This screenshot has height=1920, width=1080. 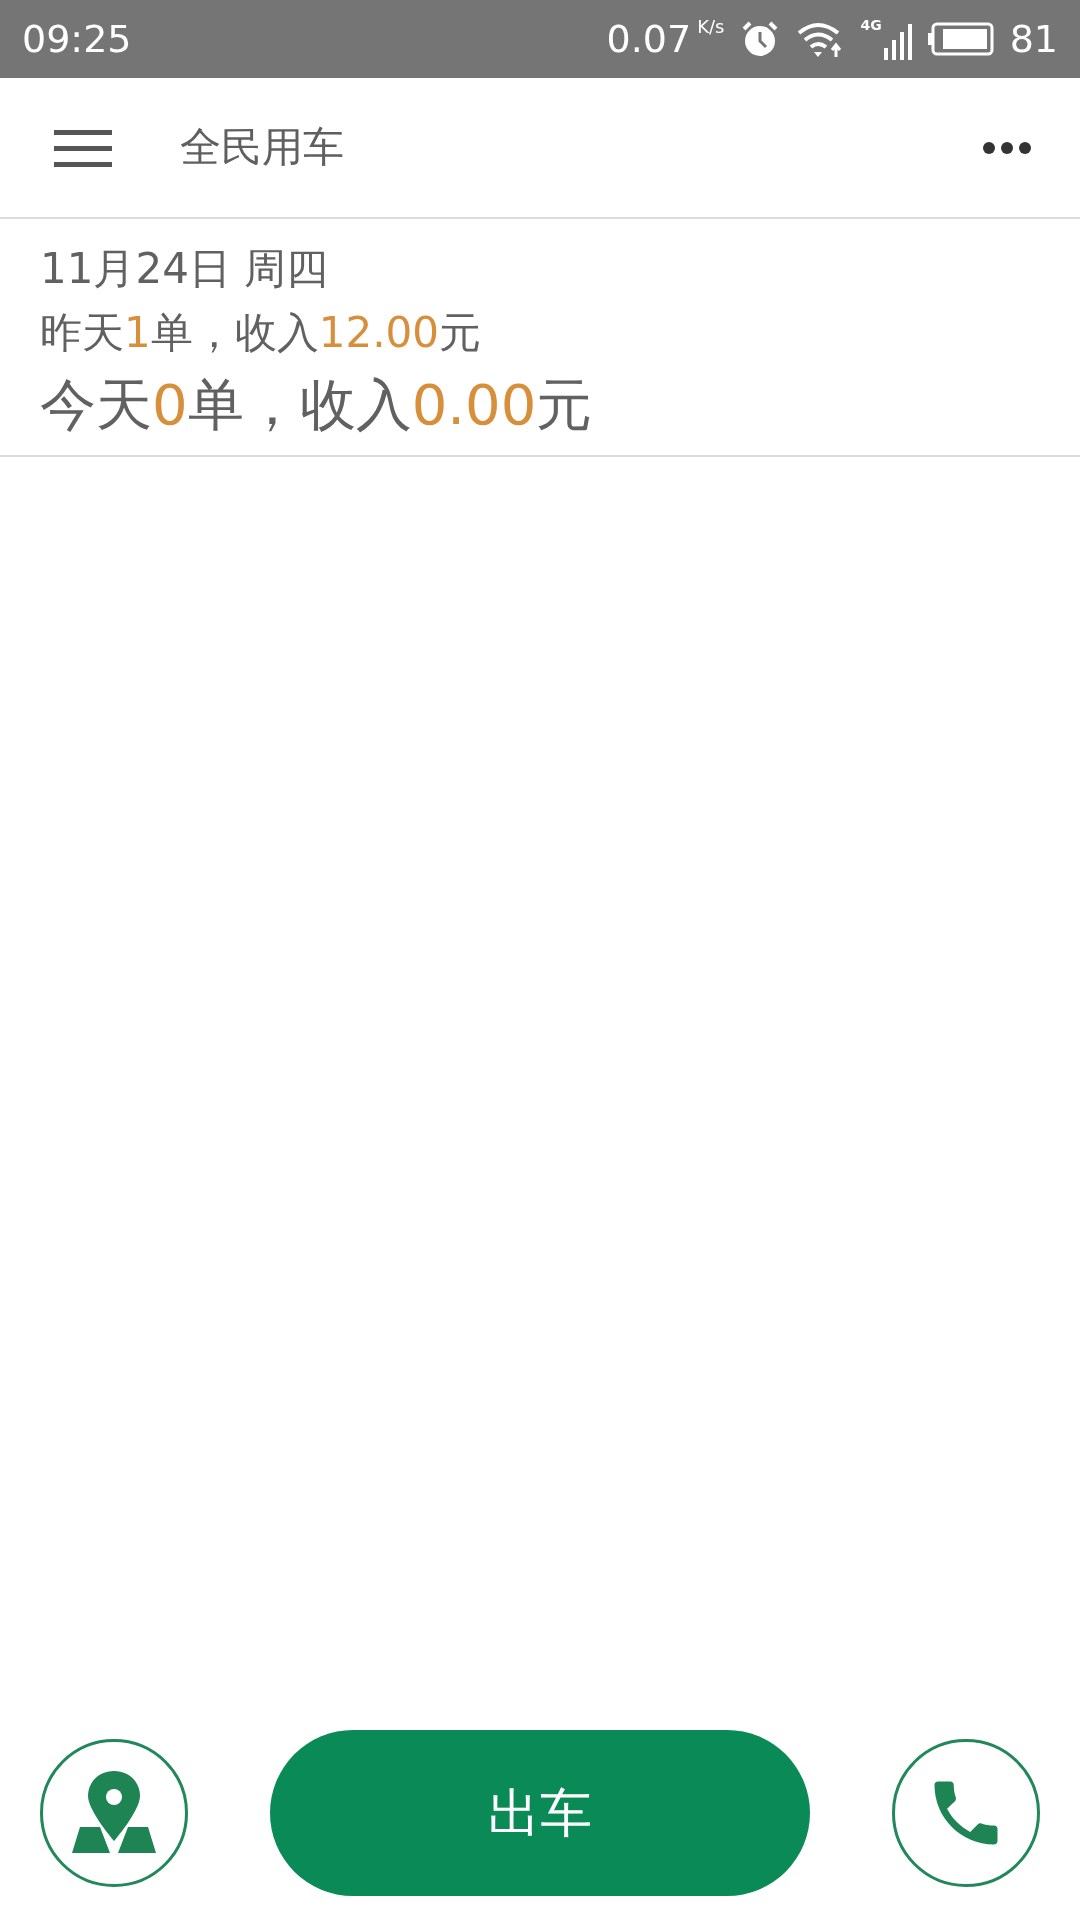 What do you see at coordinates (317, 405) in the screenshot?
I see `today-summary: 今天0单，收入0.00元` at bounding box center [317, 405].